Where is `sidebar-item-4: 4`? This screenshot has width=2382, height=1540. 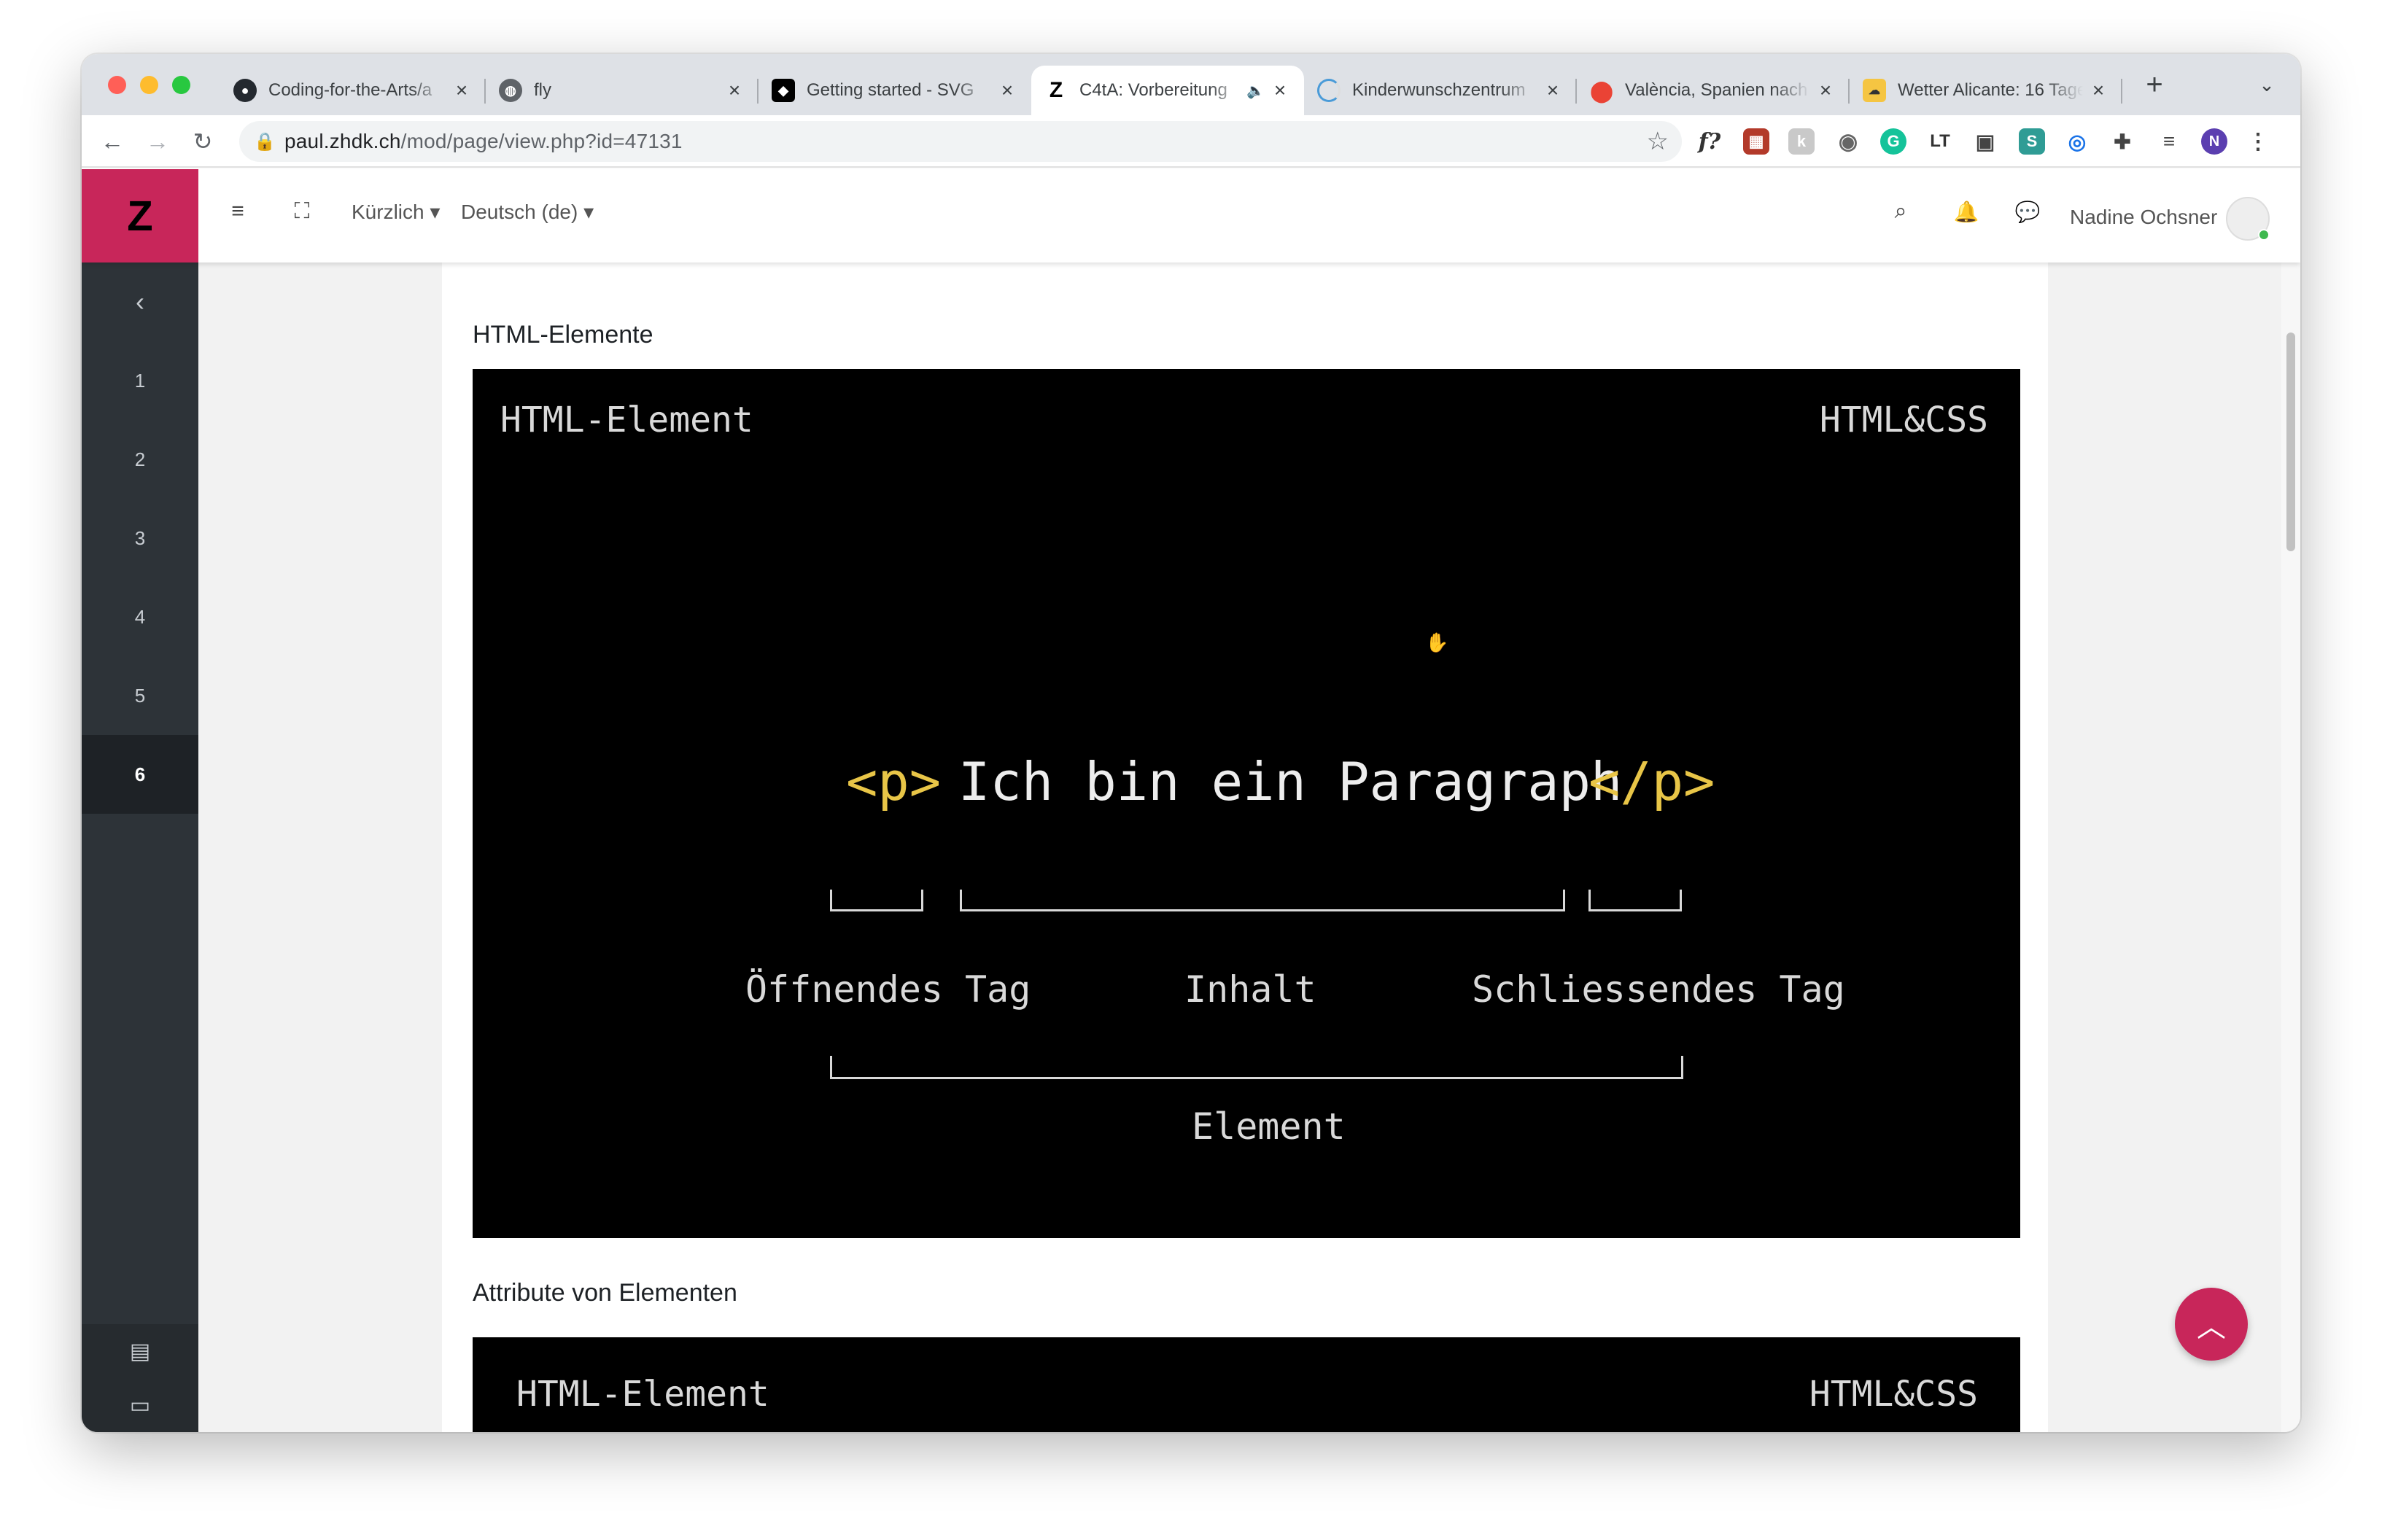 sidebar-item-4: 4 is located at coordinates (140, 617).